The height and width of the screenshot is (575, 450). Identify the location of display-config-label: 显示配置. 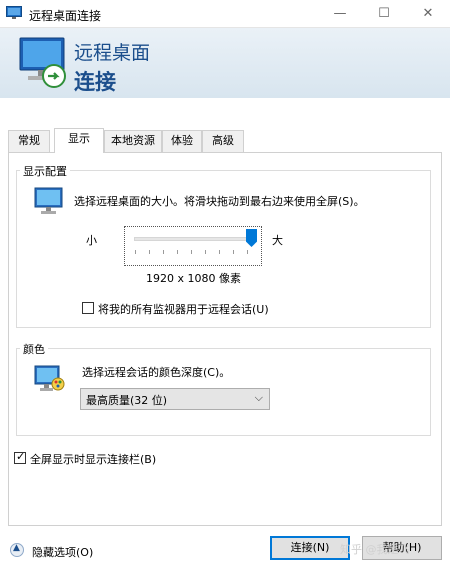
(45, 171).